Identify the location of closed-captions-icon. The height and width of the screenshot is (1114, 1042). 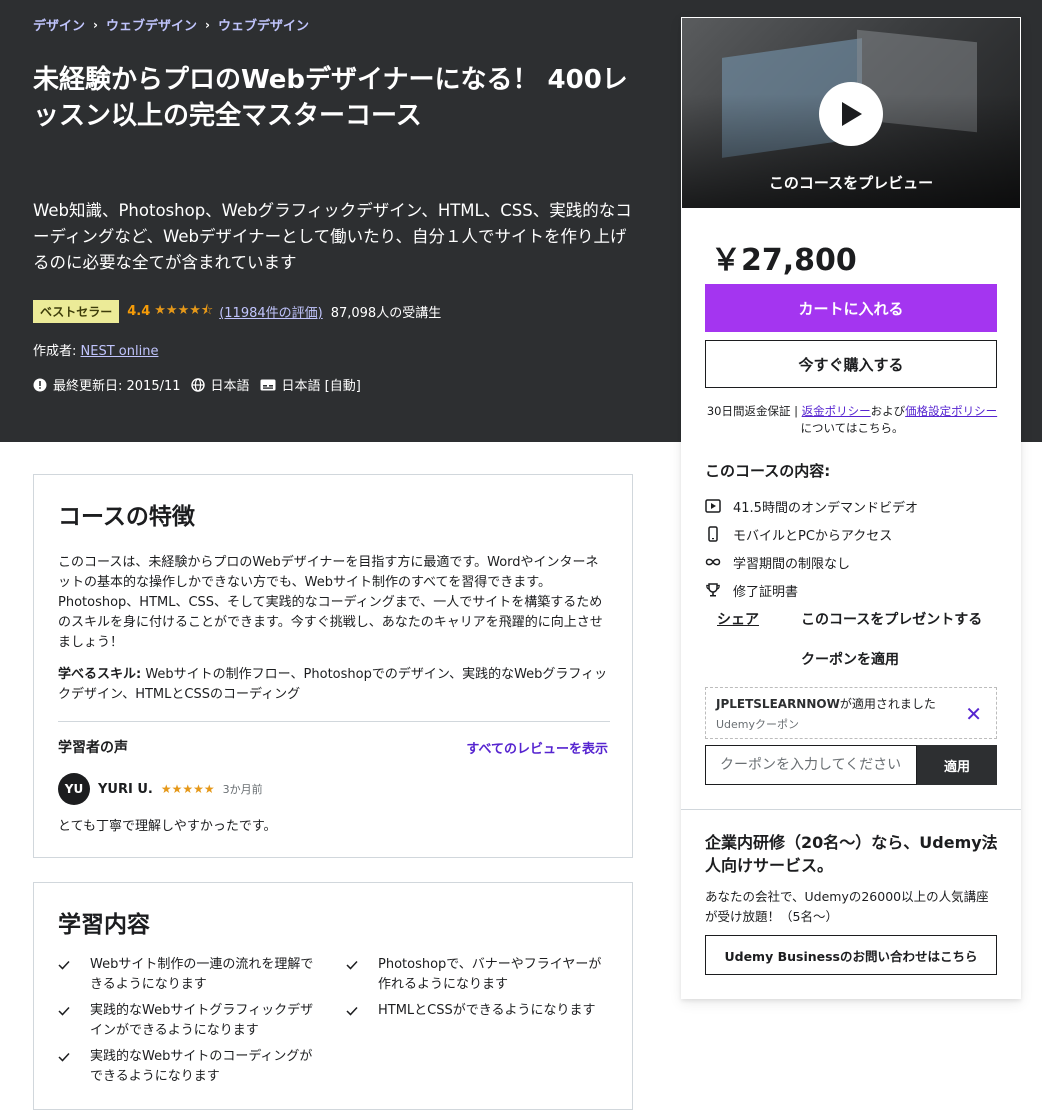
(268, 384).